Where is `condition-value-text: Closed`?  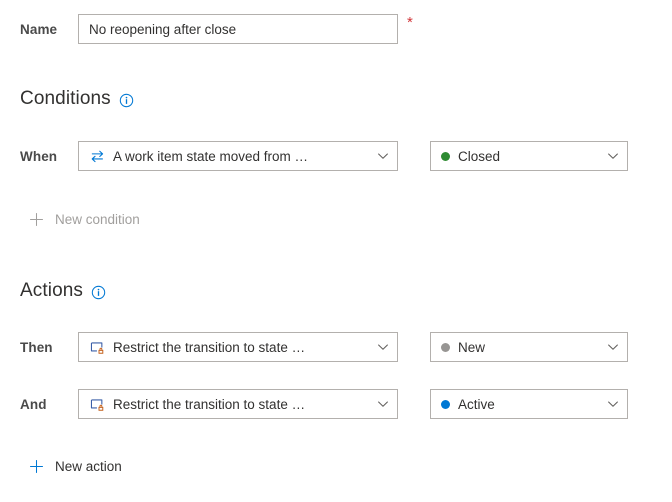
condition-value-text: Closed is located at coordinates (479, 156).